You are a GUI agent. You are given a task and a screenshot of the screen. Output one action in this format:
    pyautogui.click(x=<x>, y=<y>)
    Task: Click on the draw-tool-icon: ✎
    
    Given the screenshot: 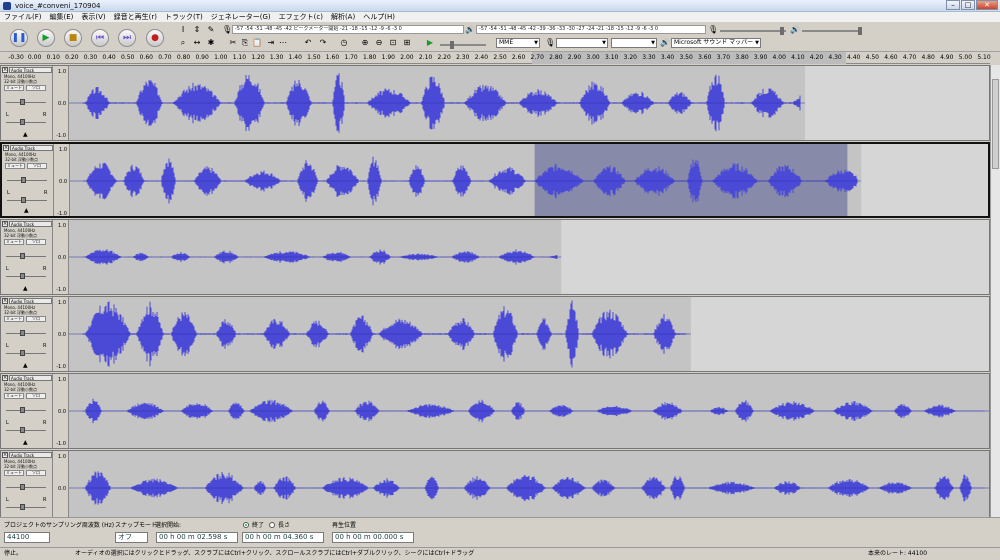 What is the action you would take?
    pyautogui.click(x=211, y=30)
    